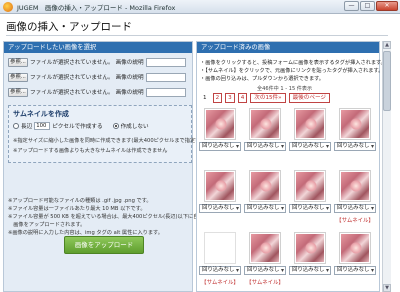 Image resolution: width=400 pixels, height=292 pixels. What do you see at coordinates (110, 141) in the screenshot?
I see `thumbnail-note: ※指定サイズに縮小した画像を同時に作成できます(最大400ピクセルまで指定可)。` at bounding box center [110, 141].